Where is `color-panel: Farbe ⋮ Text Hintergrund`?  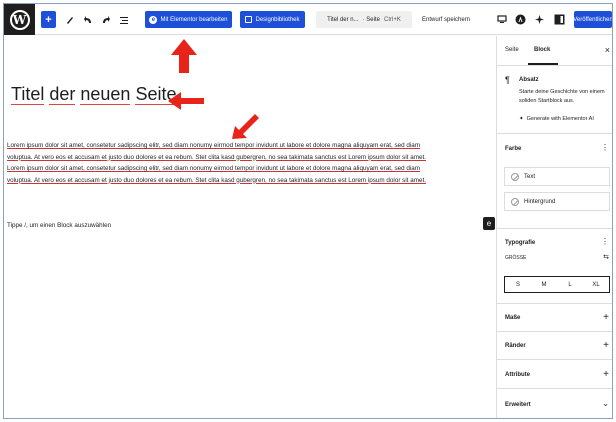 color-panel: Farbe ⋮ Text Hintergrund is located at coordinates (554, 181).